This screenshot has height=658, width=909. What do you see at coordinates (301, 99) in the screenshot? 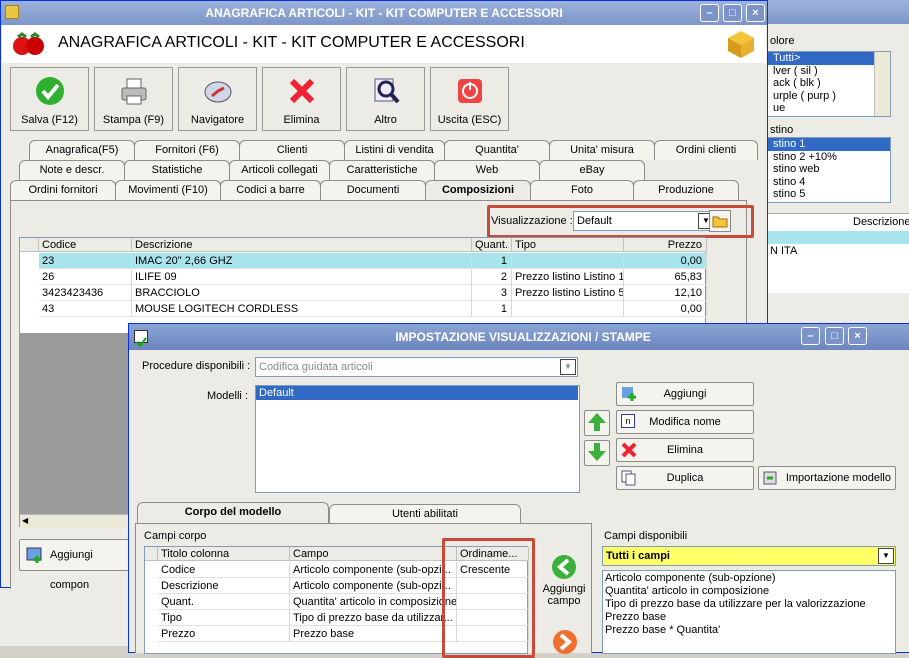
I see `delete-button: Elimina` at bounding box center [301, 99].